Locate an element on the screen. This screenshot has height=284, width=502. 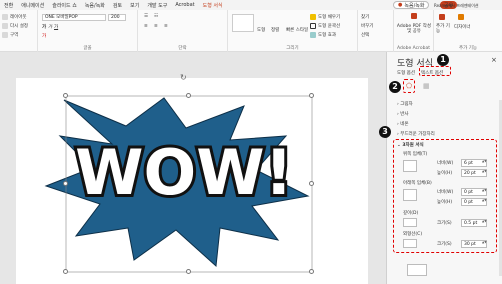
group-editing: 찾기 바꾸기 선택 is located at coordinates (376, 31).